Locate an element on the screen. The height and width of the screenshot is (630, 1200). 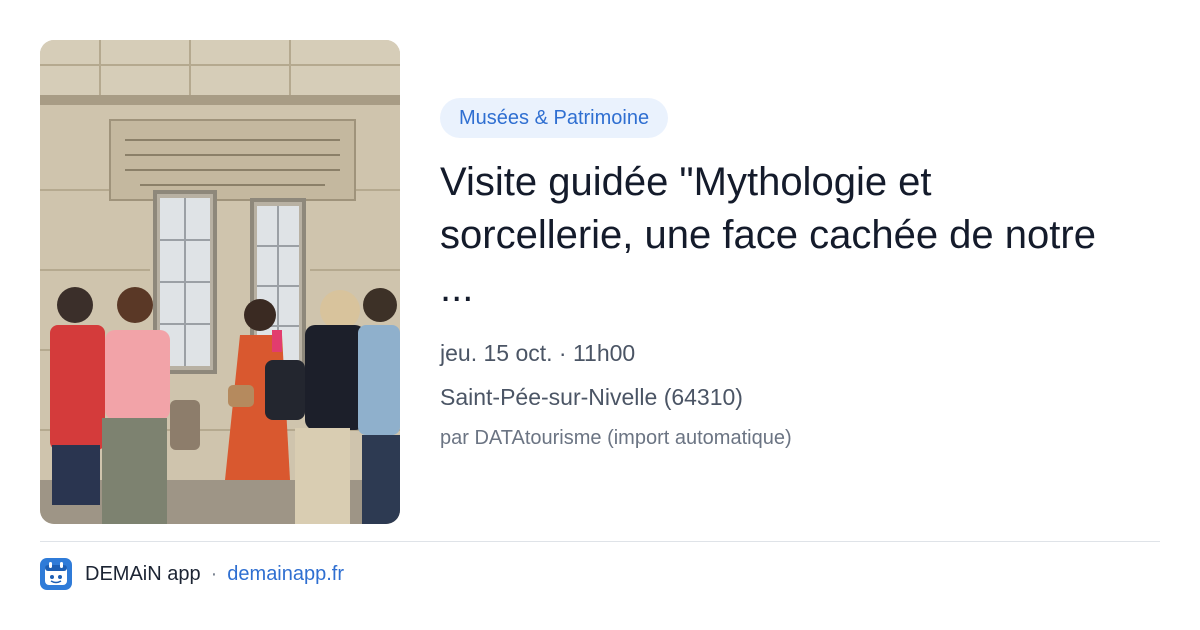
app-name: DEMAiN app is located at coordinates (143, 573).